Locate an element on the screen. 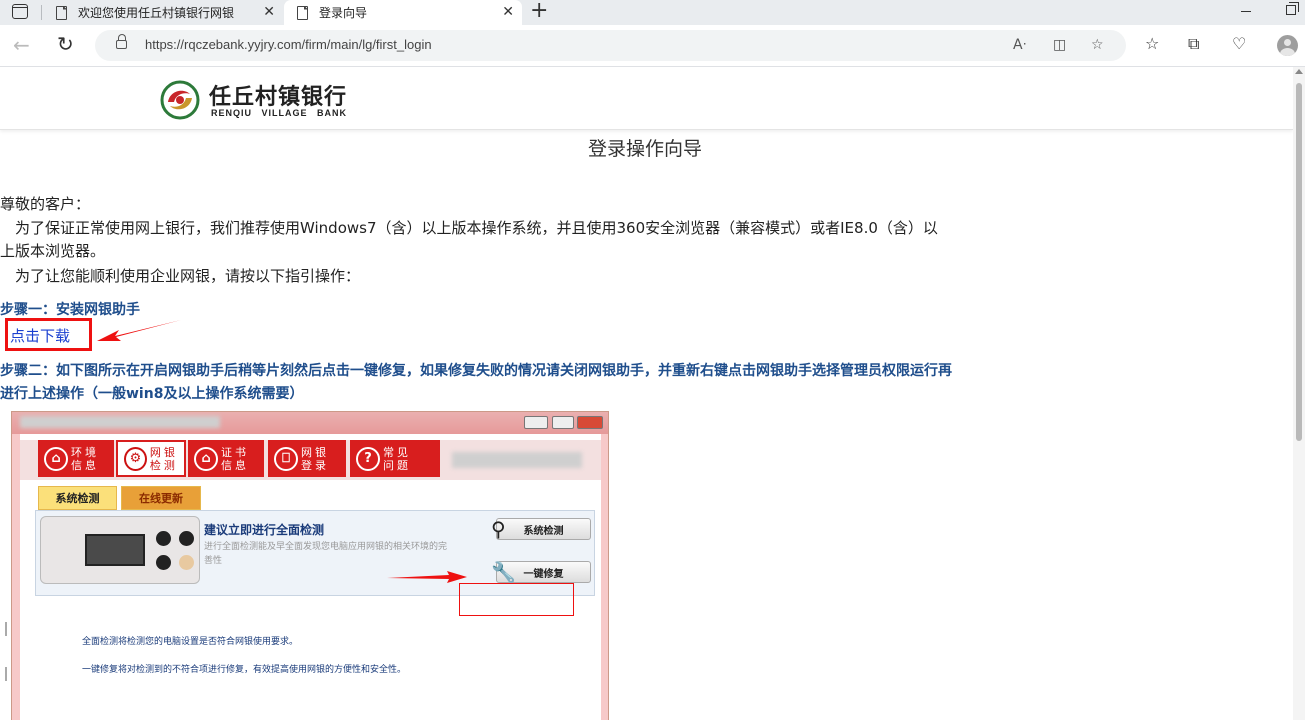  helper-nav-check: ⚙ 网银检测 is located at coordinates (151, 458).